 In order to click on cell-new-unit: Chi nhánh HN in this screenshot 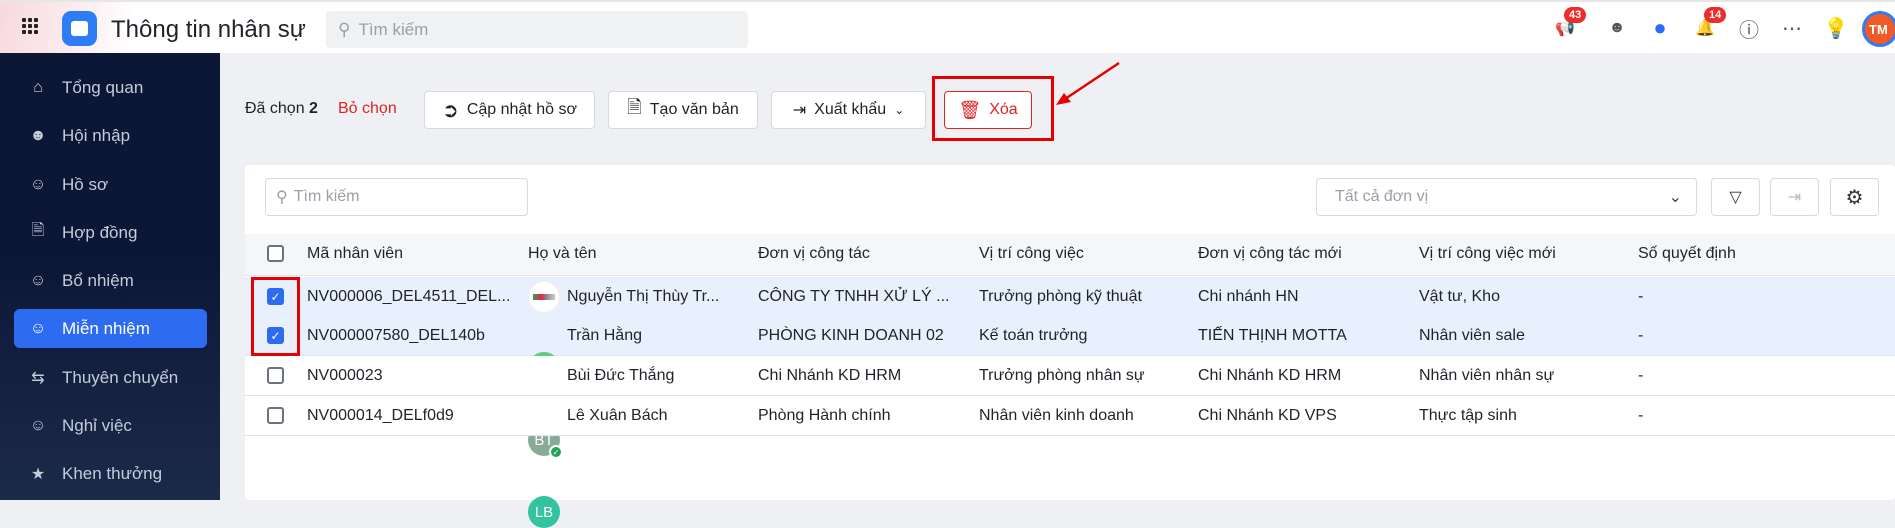, I will do `click(1248, 296)`.